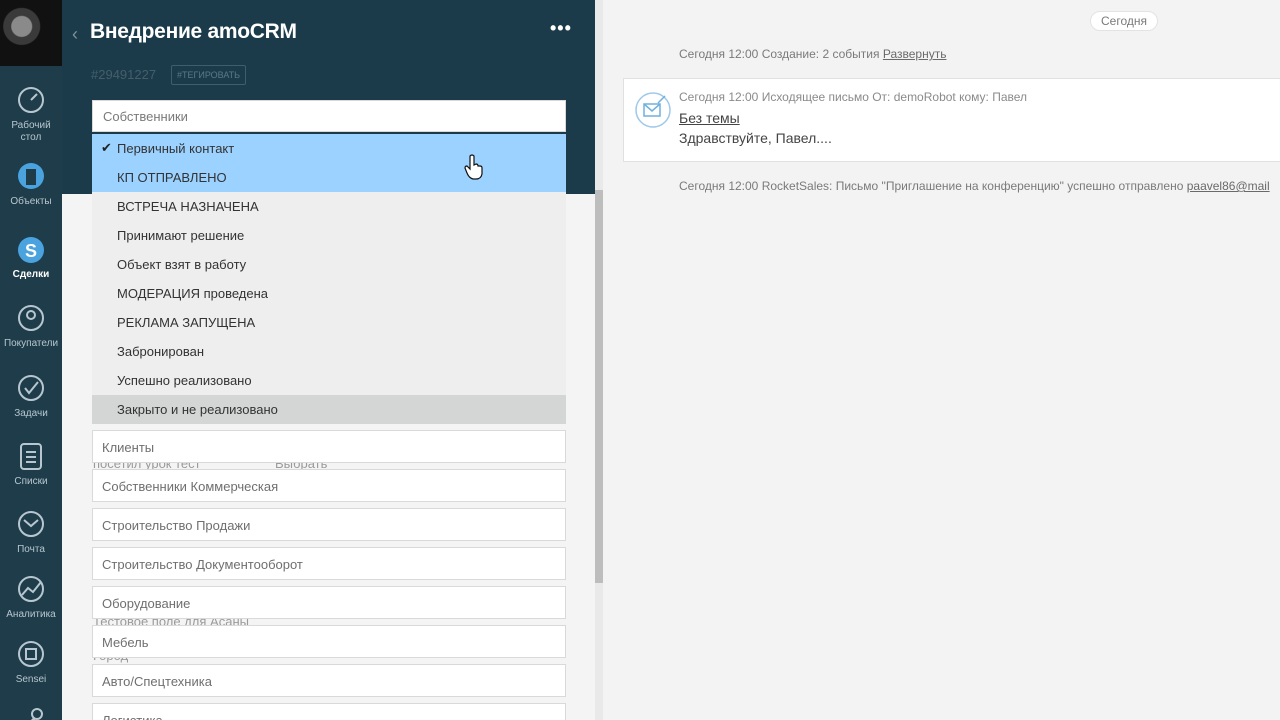 This screenshot has width=1280, height=720. Describe the element at coordinates (329, 446) in the screenshot. I see `pipeline-item: Клиенты` at that location.